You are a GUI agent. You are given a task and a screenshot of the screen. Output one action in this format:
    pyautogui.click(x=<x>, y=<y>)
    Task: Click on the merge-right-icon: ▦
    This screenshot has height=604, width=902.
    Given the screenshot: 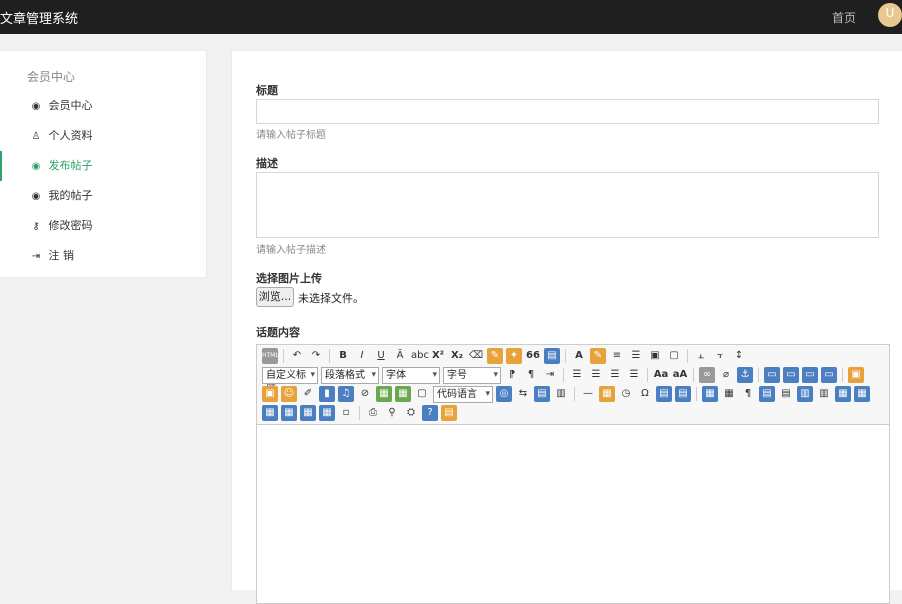 What is the action you would take?
    pyautogui.click(x=862, y=394)
    